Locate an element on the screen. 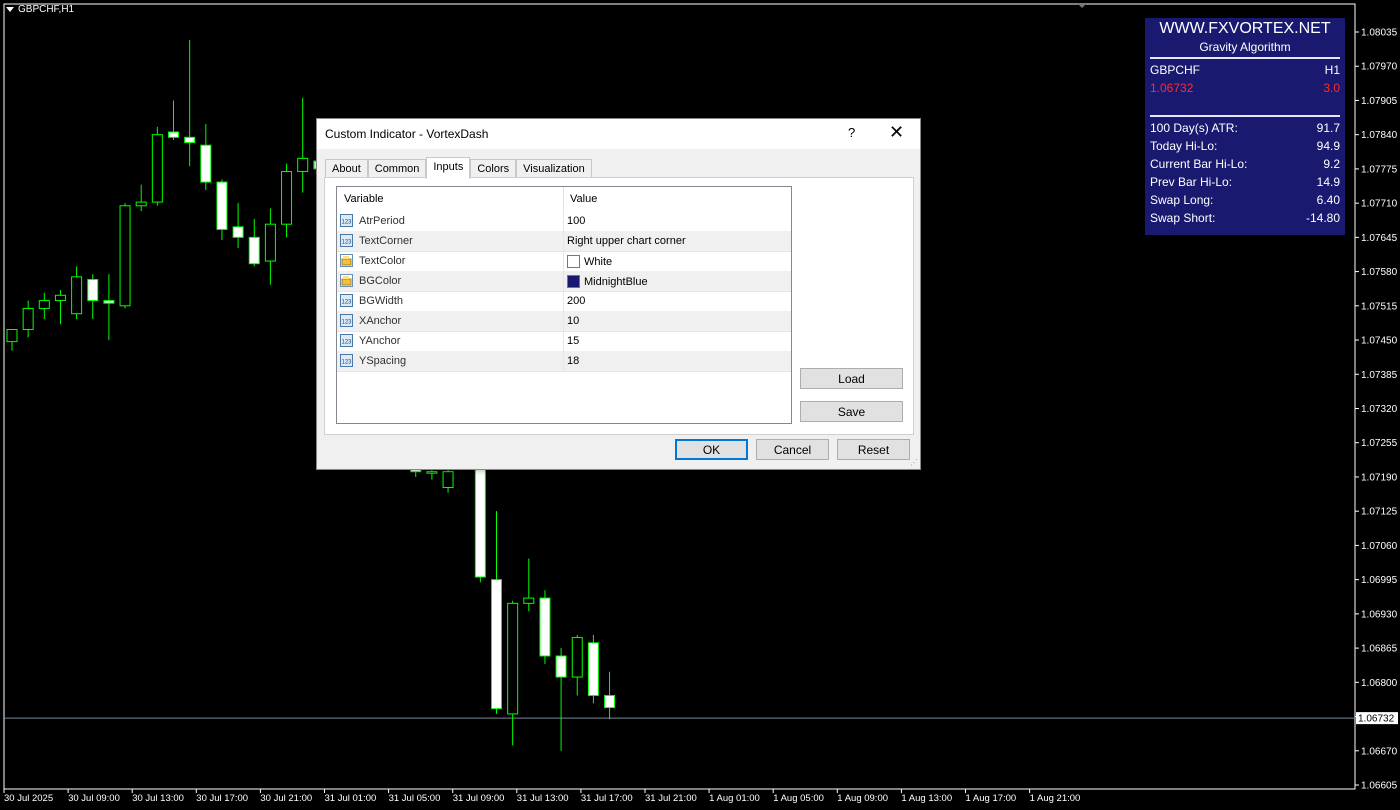  param-value-cell: 15 is located at coordinates (573, 341).